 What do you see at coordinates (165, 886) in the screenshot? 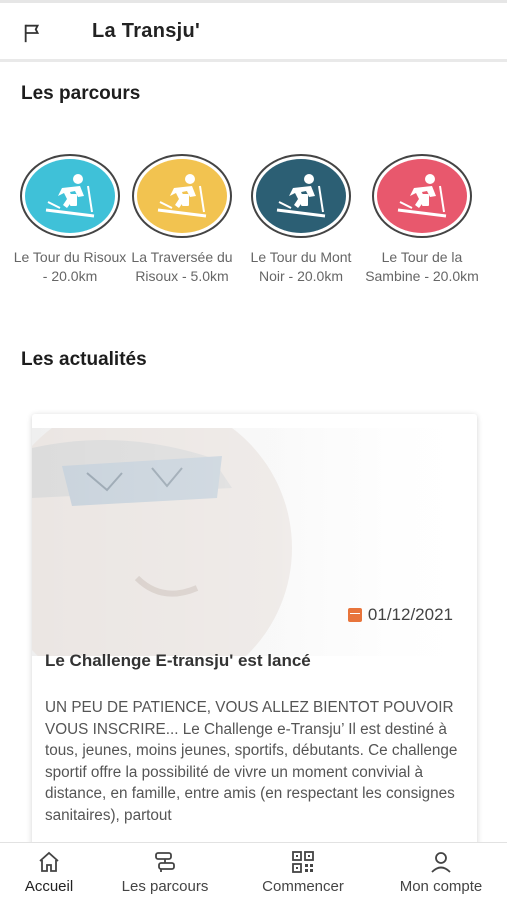
I see `tab-label: Les parcours` at bounding box center [165, 886].